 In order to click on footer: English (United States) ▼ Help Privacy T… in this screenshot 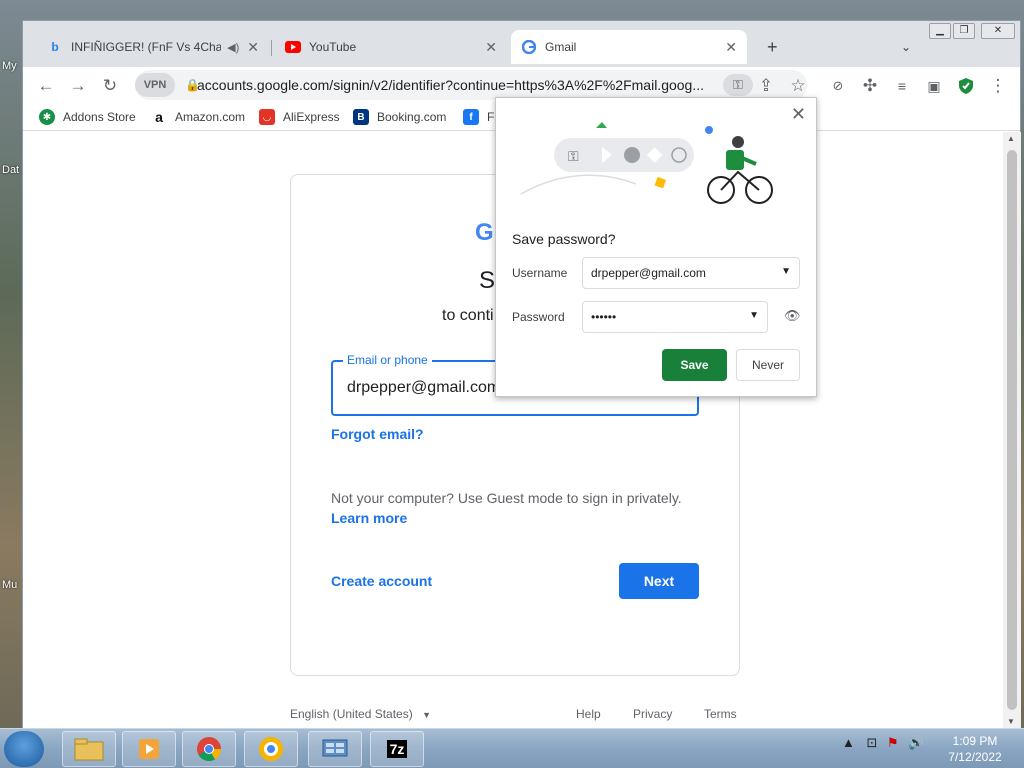, I will do `click(515, 717)`.